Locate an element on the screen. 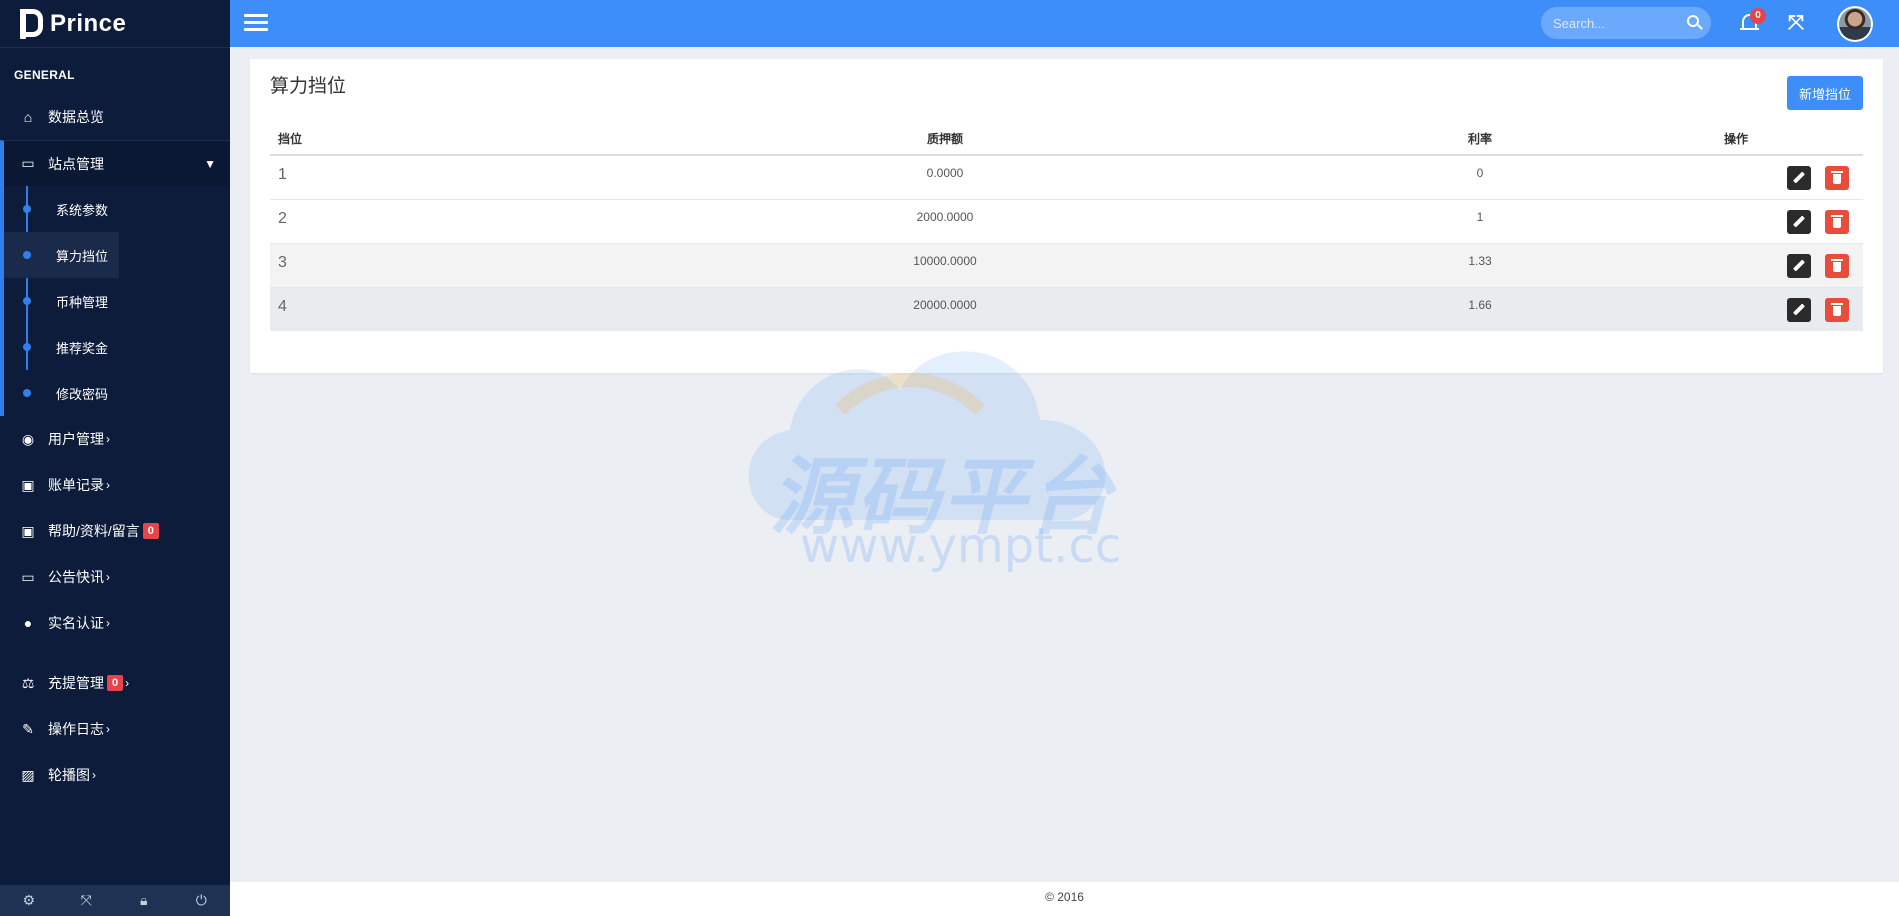 This screenshot has height=916, width=1899. cell-amount: 0.0000 is located at coordinates (945, 176).